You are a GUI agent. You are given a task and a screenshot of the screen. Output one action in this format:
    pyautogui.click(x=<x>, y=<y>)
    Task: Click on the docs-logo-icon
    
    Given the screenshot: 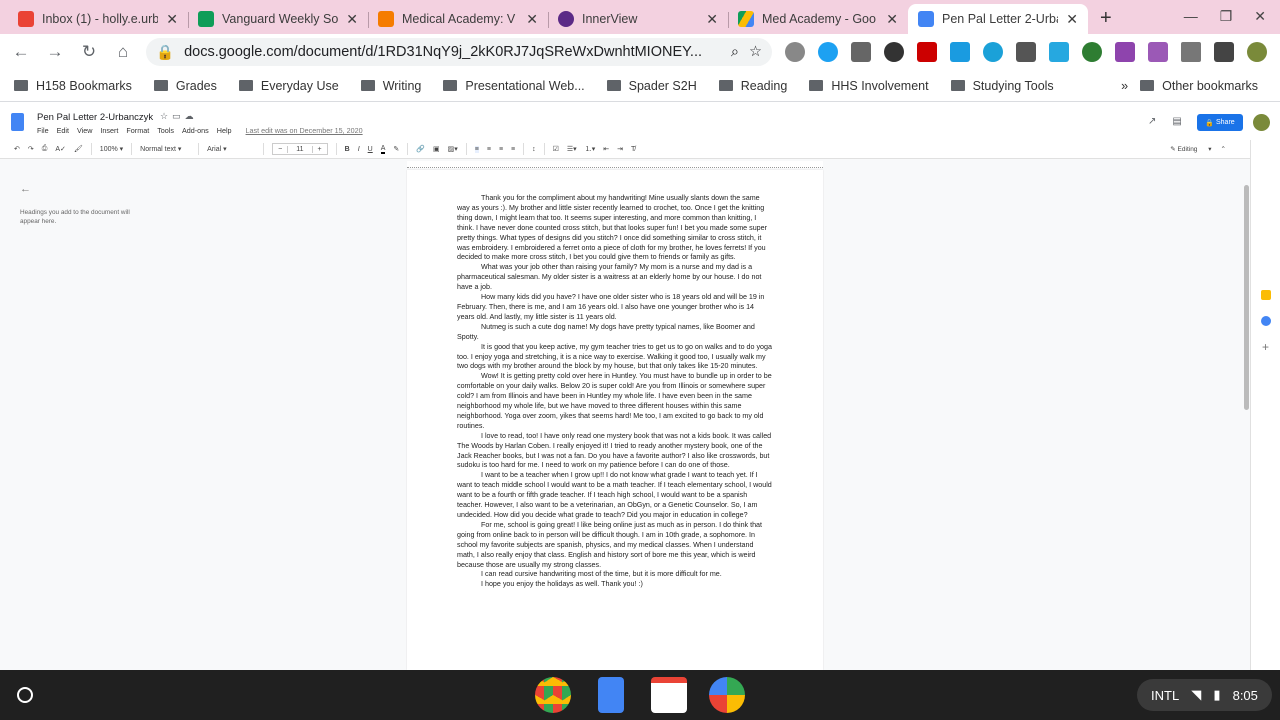 What is the action you would take?
    pyautogui.click(x=17, y=122)
    